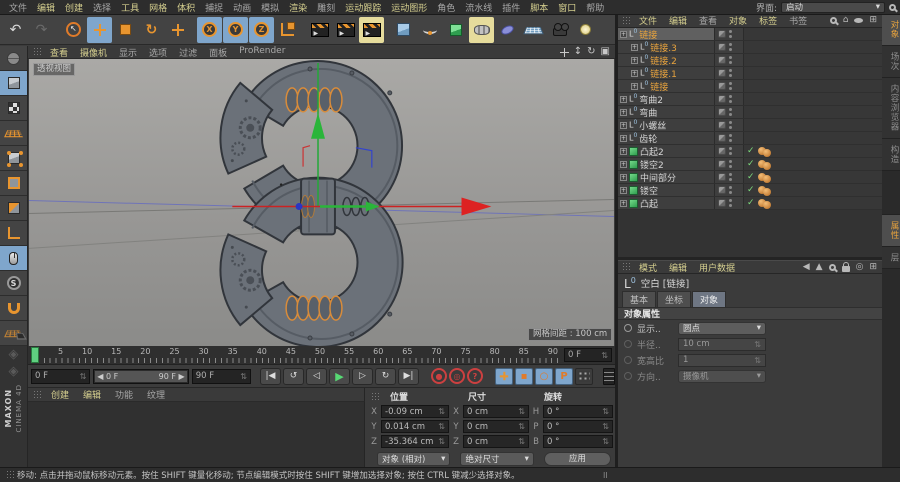 This screenshot has width=900, height=482. What do you see at coordinates (891, 62) in the screenshot?
I see `panel-tab-场次: 场次` at bounding box center [891, 62].